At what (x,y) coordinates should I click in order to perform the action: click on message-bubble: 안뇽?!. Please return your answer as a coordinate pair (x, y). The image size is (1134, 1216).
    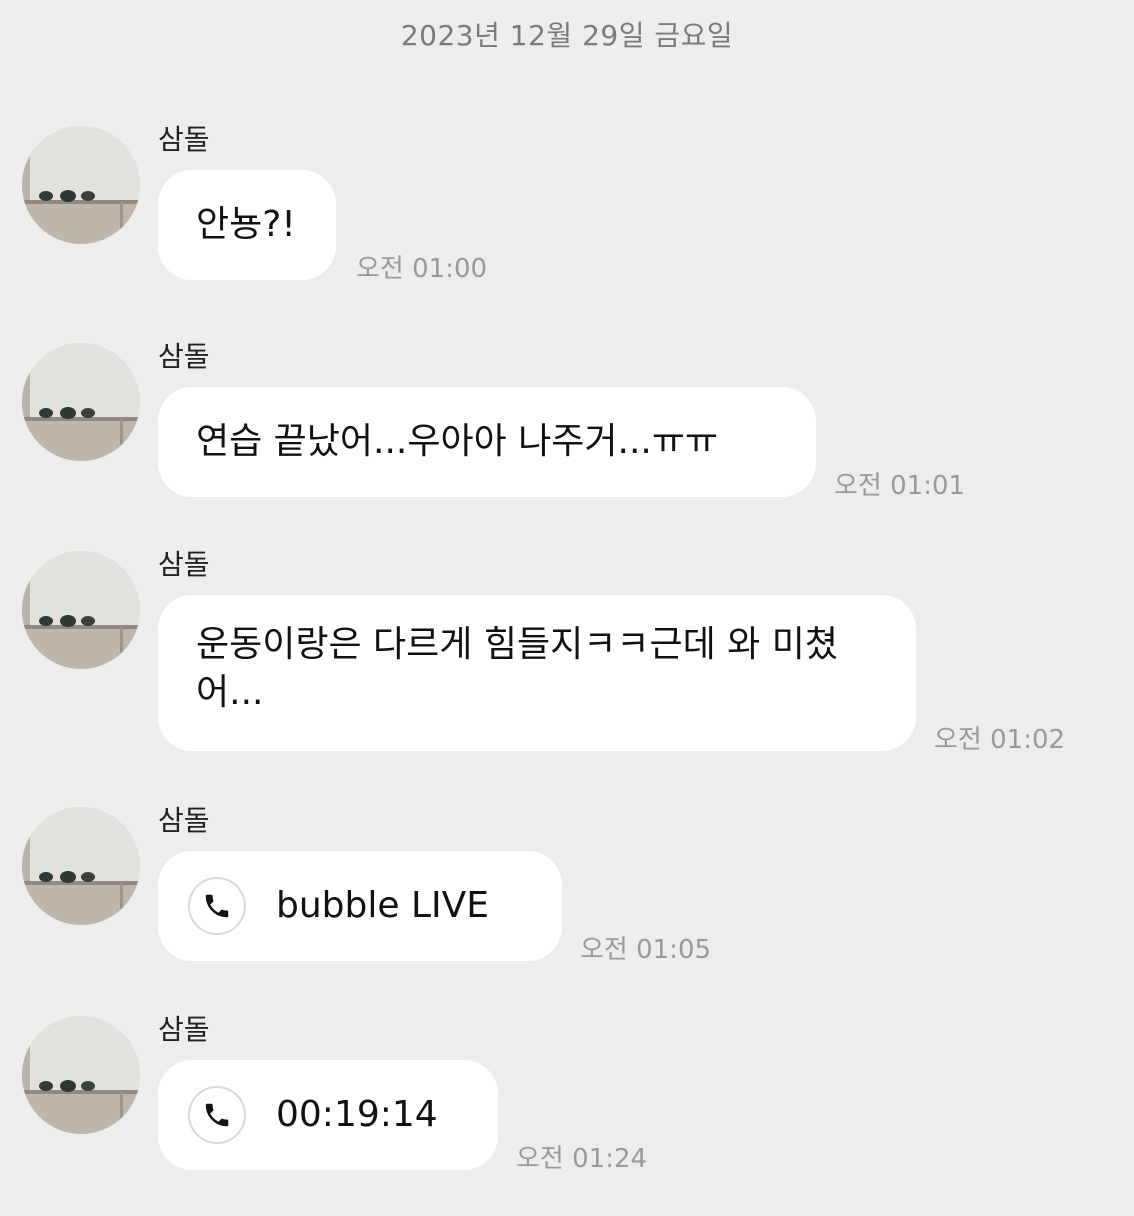
    Looking at the image, I should click on (247, 225).